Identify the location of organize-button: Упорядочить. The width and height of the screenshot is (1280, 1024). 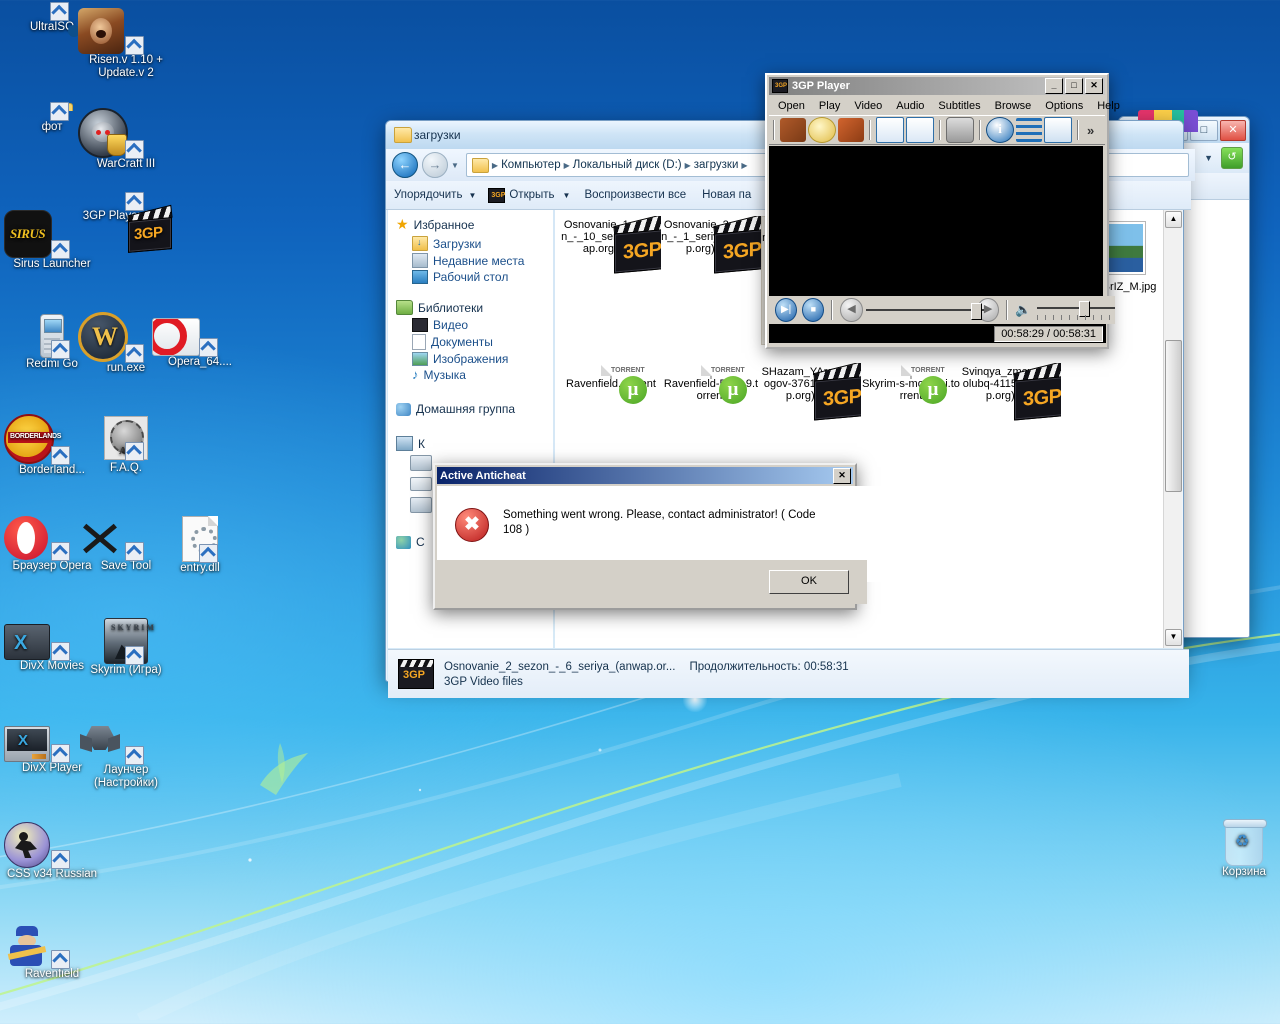
(428, 195).